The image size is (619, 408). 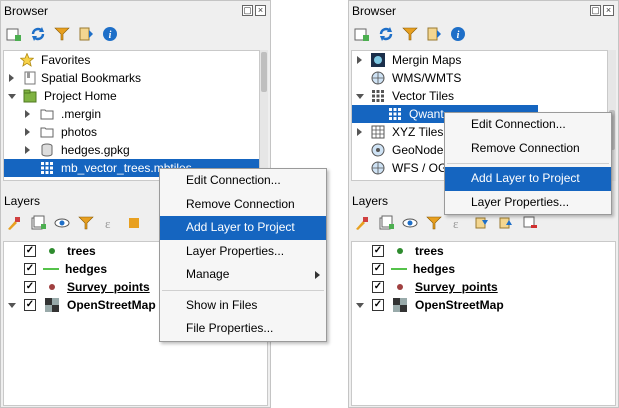 I want to click on layer-toolbar-more-icon, so click(x=134, y=223).